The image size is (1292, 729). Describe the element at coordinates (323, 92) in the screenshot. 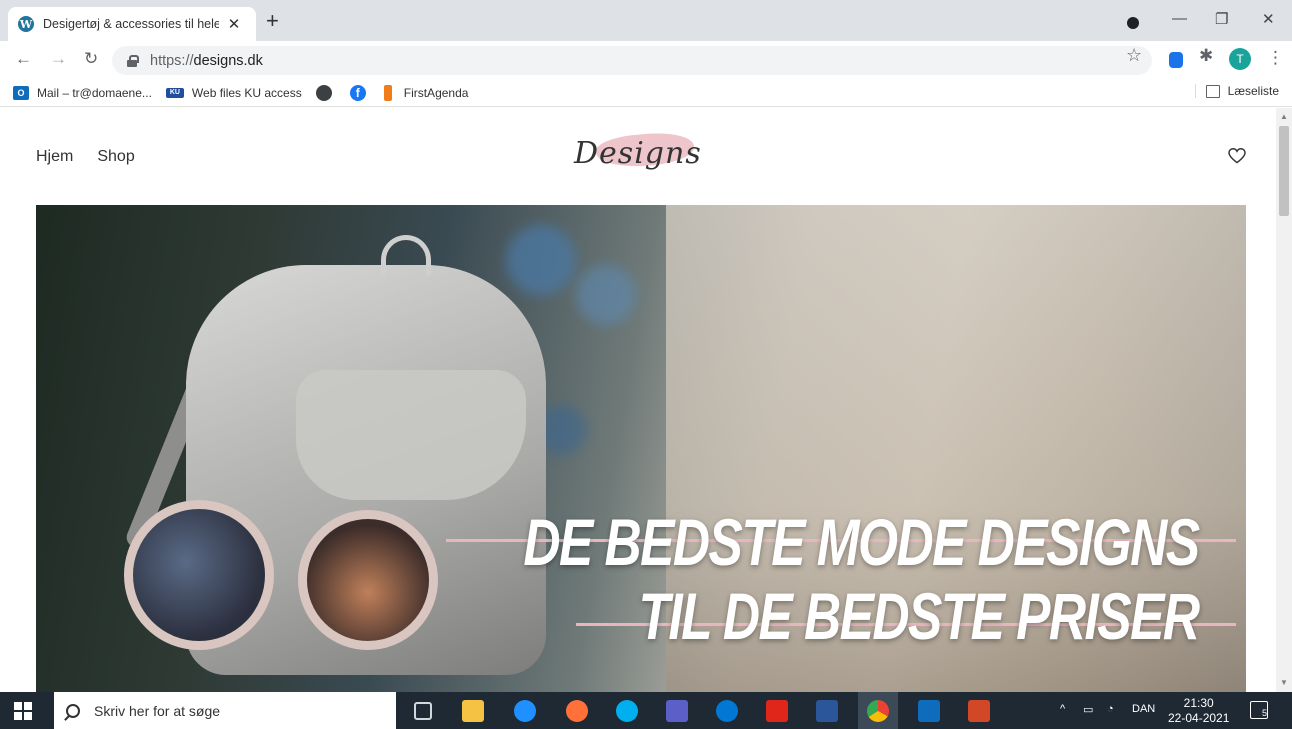

I see `globe-icon` at that location.